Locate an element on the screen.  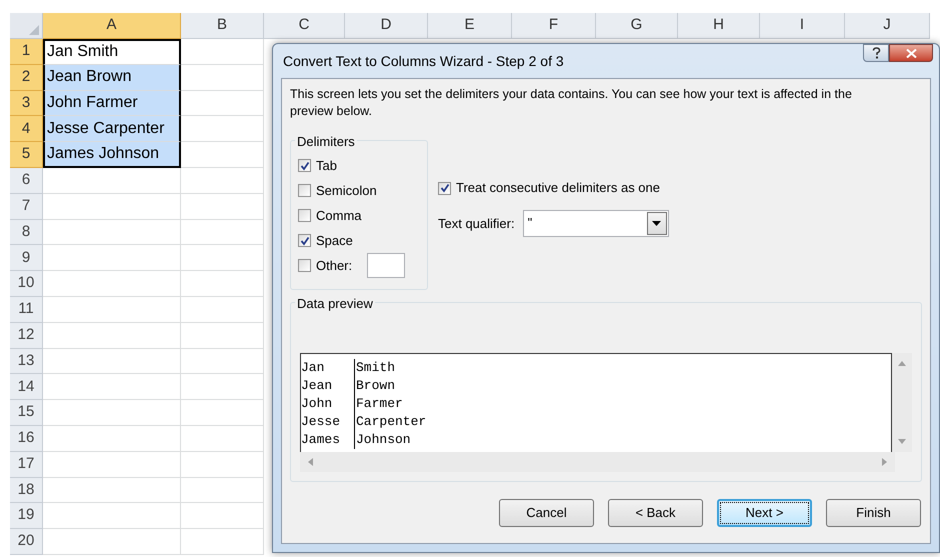
checkbox-label: Other: is located at coordinates (334, 265).